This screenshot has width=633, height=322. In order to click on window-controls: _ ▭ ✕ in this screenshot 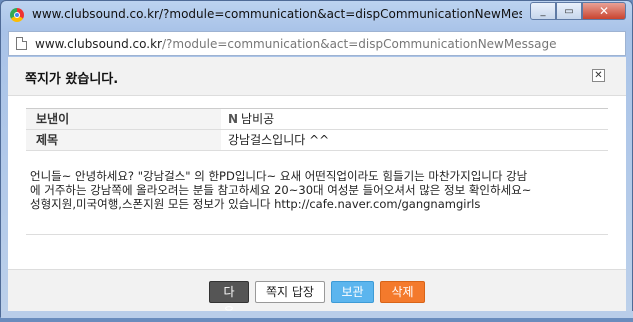, I will do `click(578, 11)`.